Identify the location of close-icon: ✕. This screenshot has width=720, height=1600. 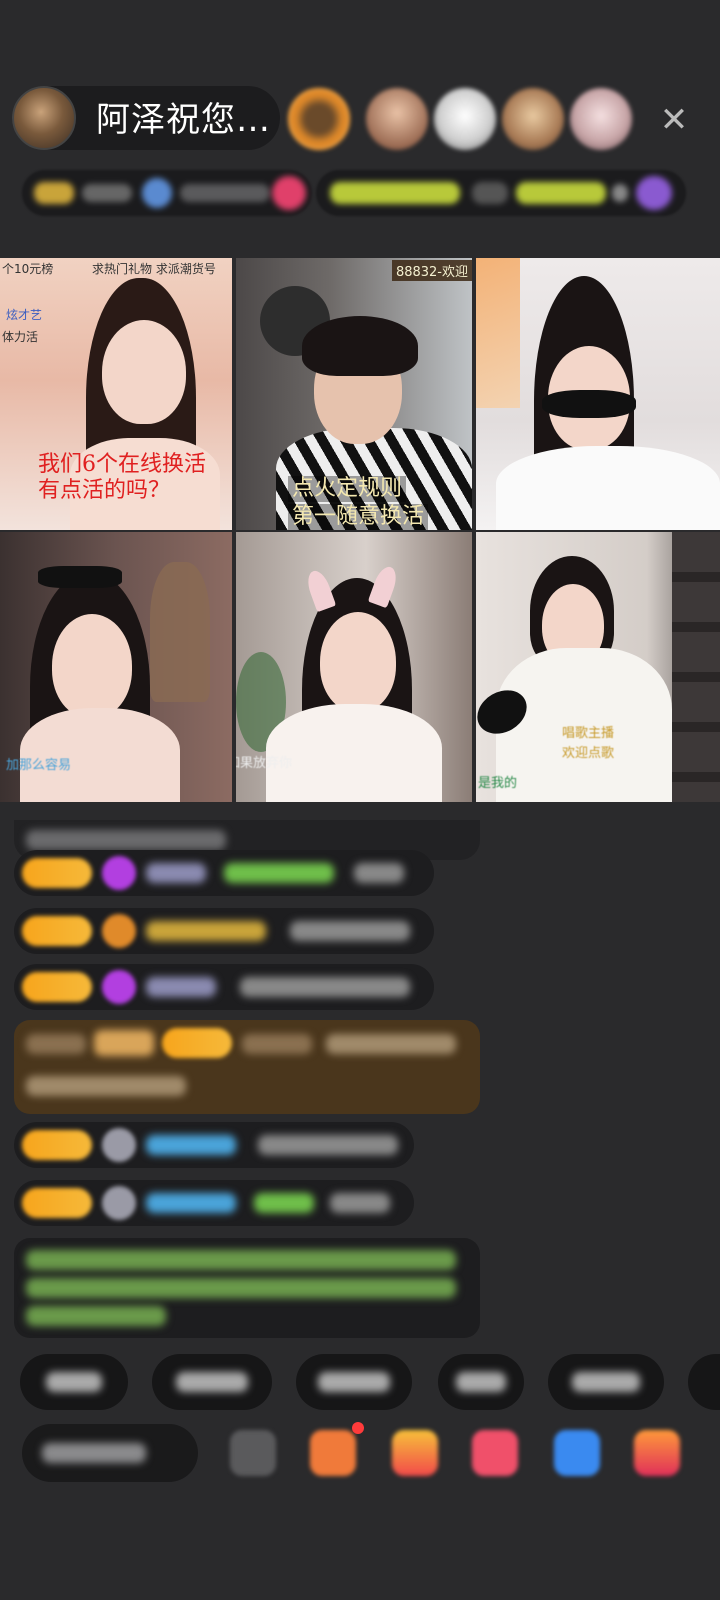
(674, 120).